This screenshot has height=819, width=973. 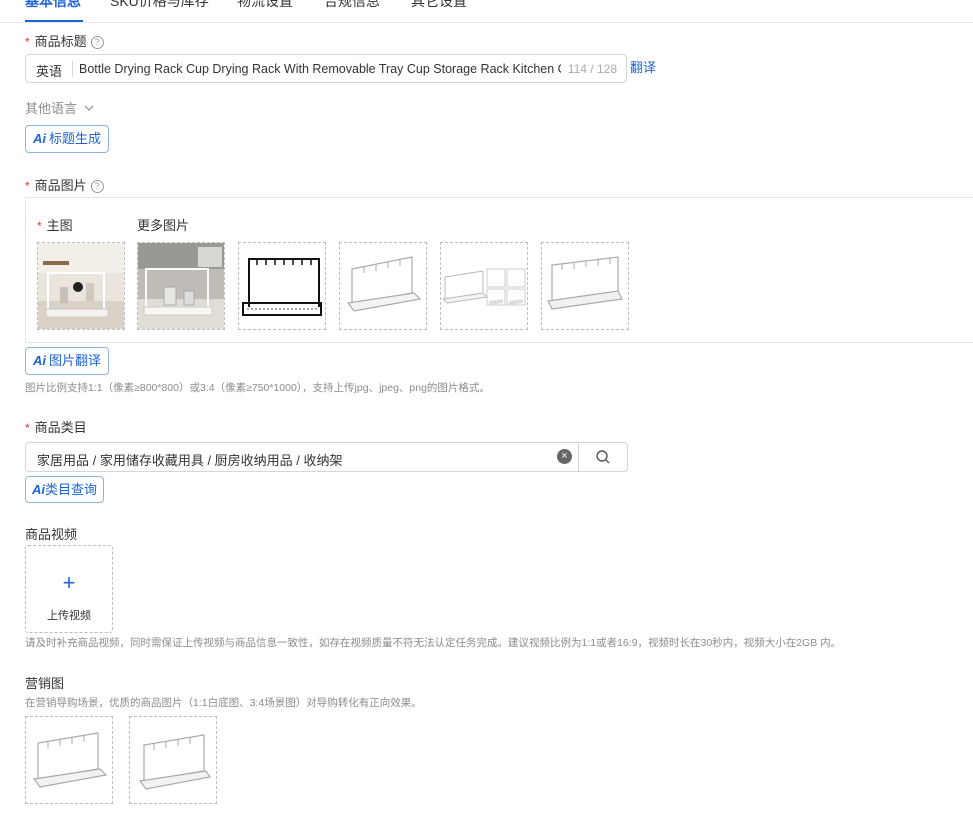 What do you see at coordinates (352, 5) in the screenshot?
I see `tab-compliance: 合规信息` at bounding box center [352, 5].